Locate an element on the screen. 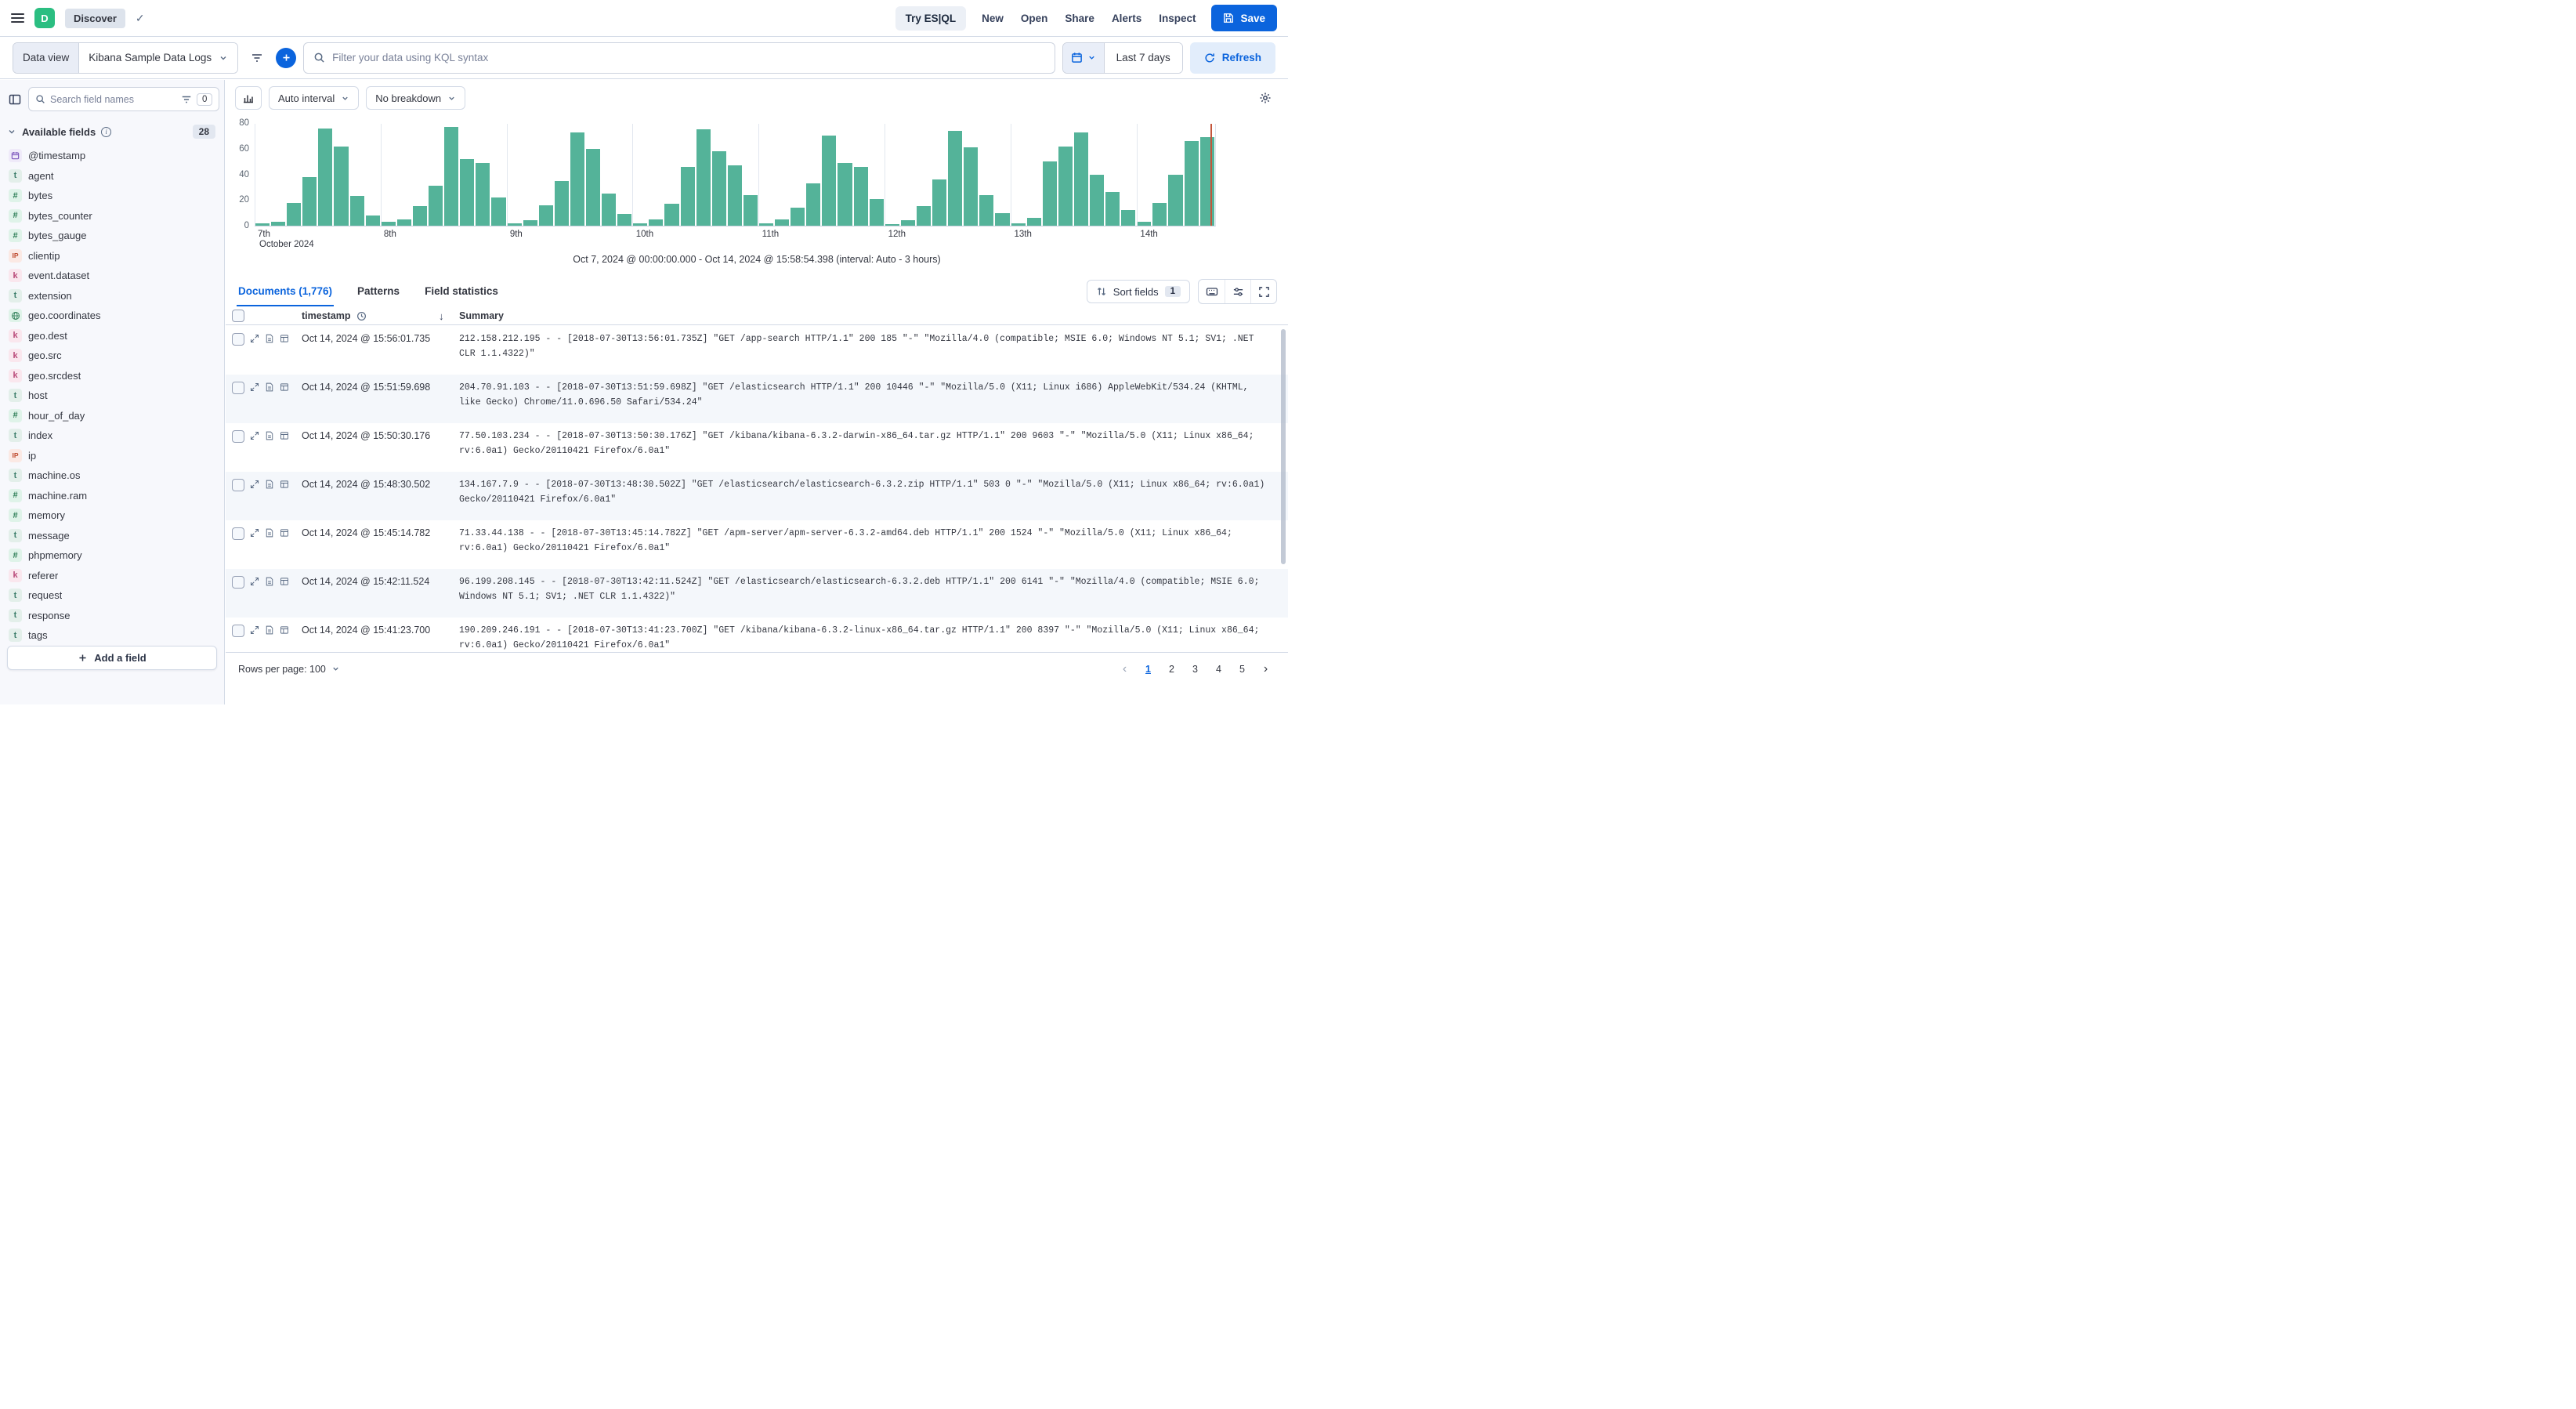 The width and height of the screenshot is (2576, 1409). fullscreen-icon is located at coordinates (1263, 291).